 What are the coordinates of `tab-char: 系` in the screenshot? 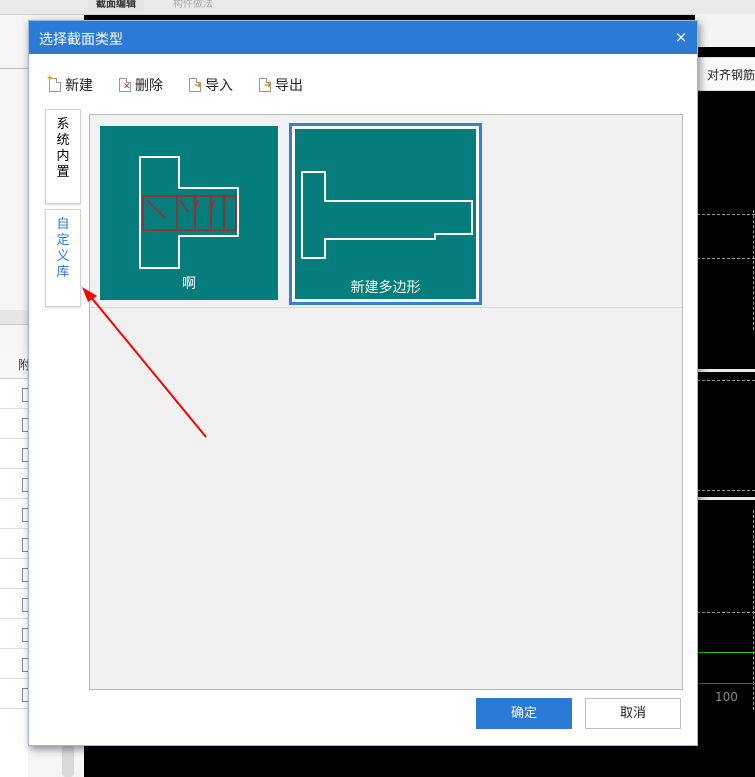 It's located at (63, 124).